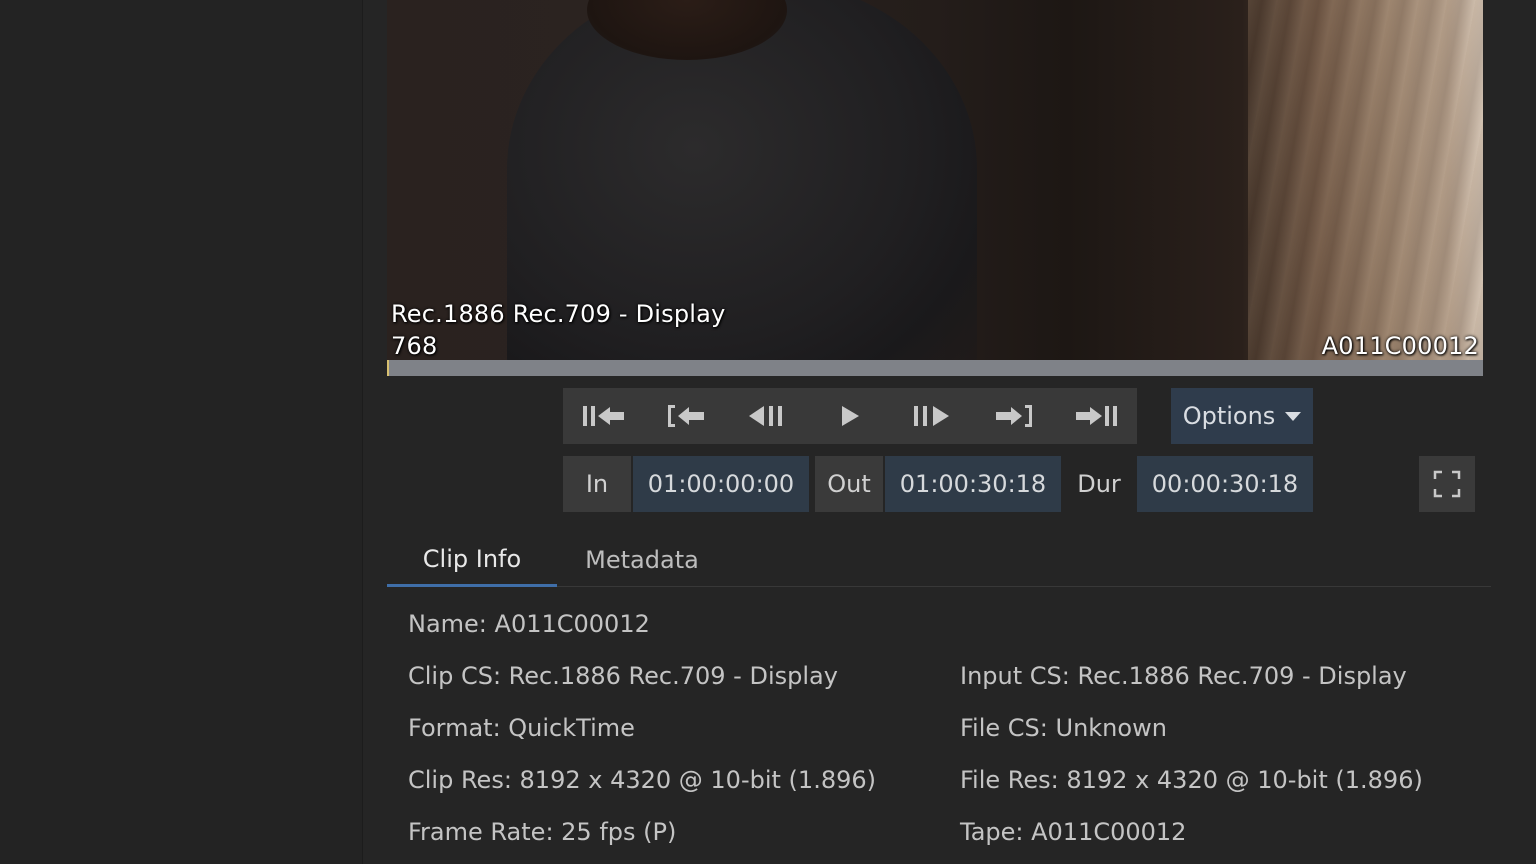  I want to click on video-frame-curtain, so click(1365, 180).